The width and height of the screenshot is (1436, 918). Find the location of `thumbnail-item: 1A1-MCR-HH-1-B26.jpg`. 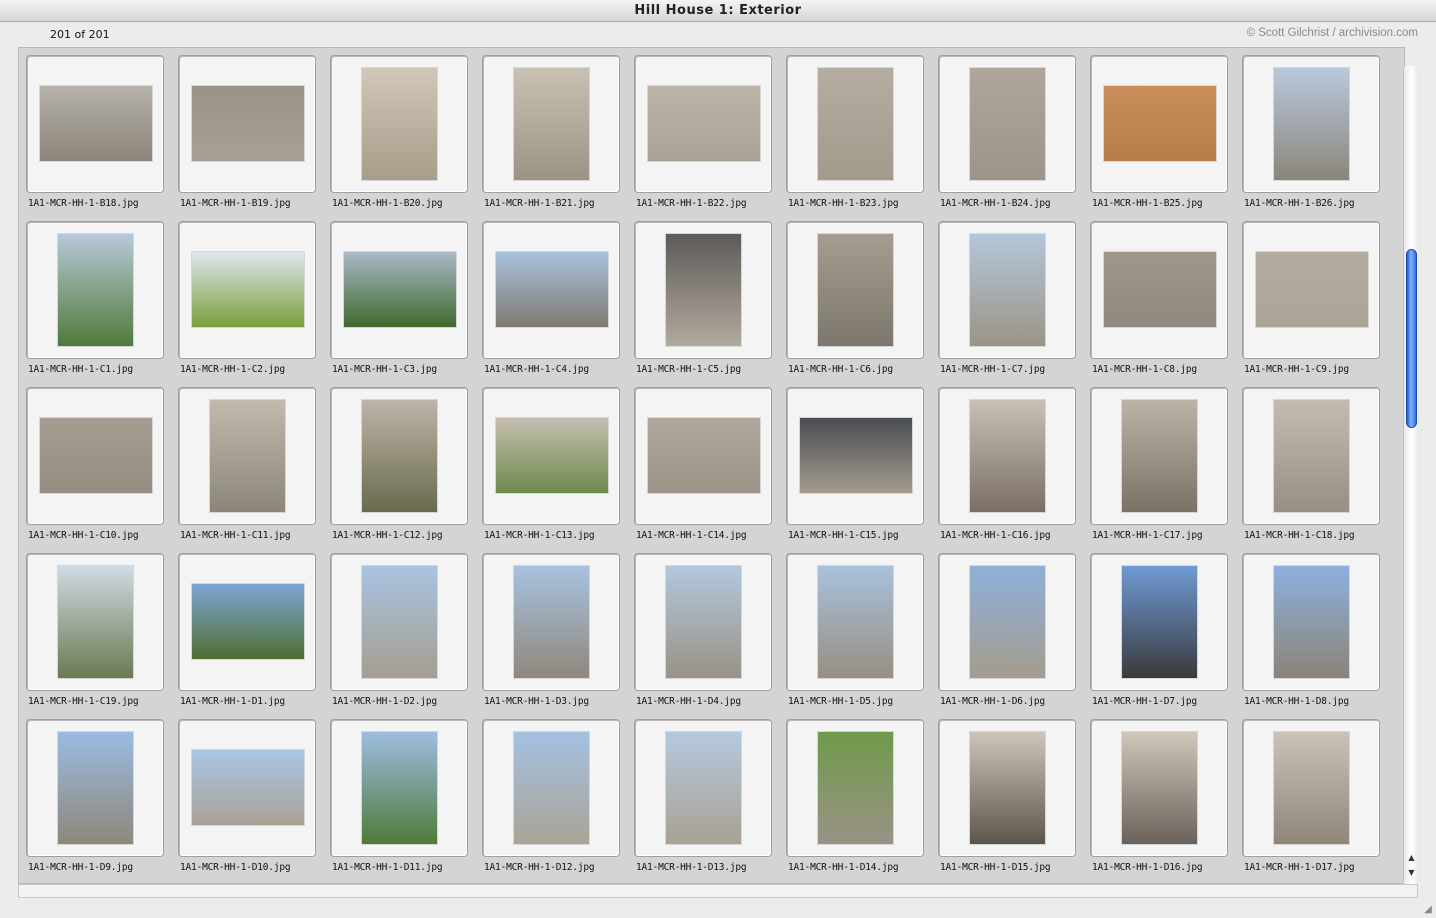

thumbnail-item: 1A1-MCR-HH-1-B26.jpg is located at coordinates (1308, 132).